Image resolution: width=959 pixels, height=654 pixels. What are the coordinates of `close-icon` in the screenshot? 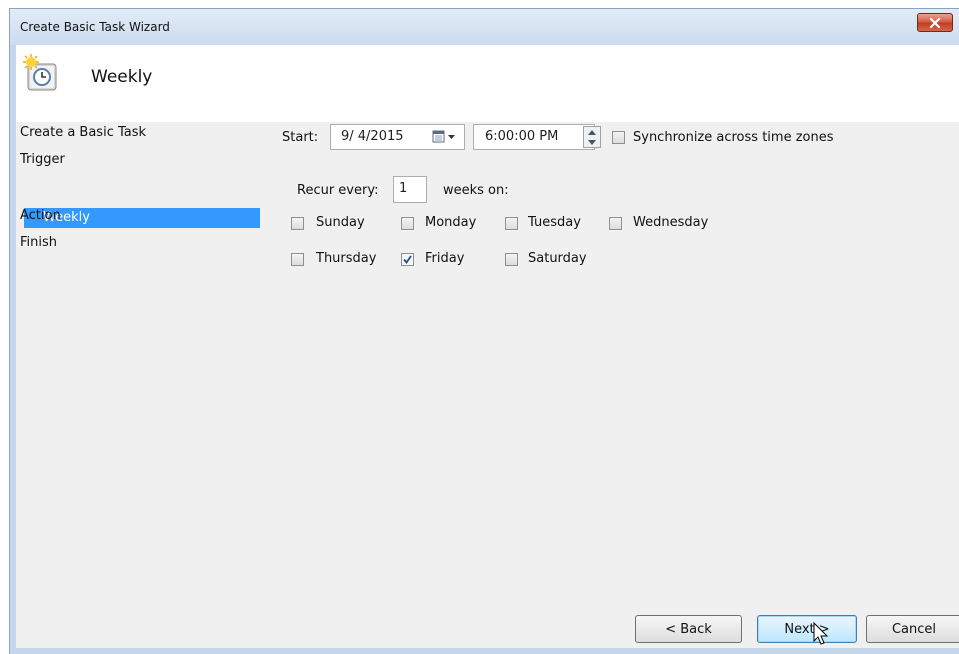 It's located at (935, 22).